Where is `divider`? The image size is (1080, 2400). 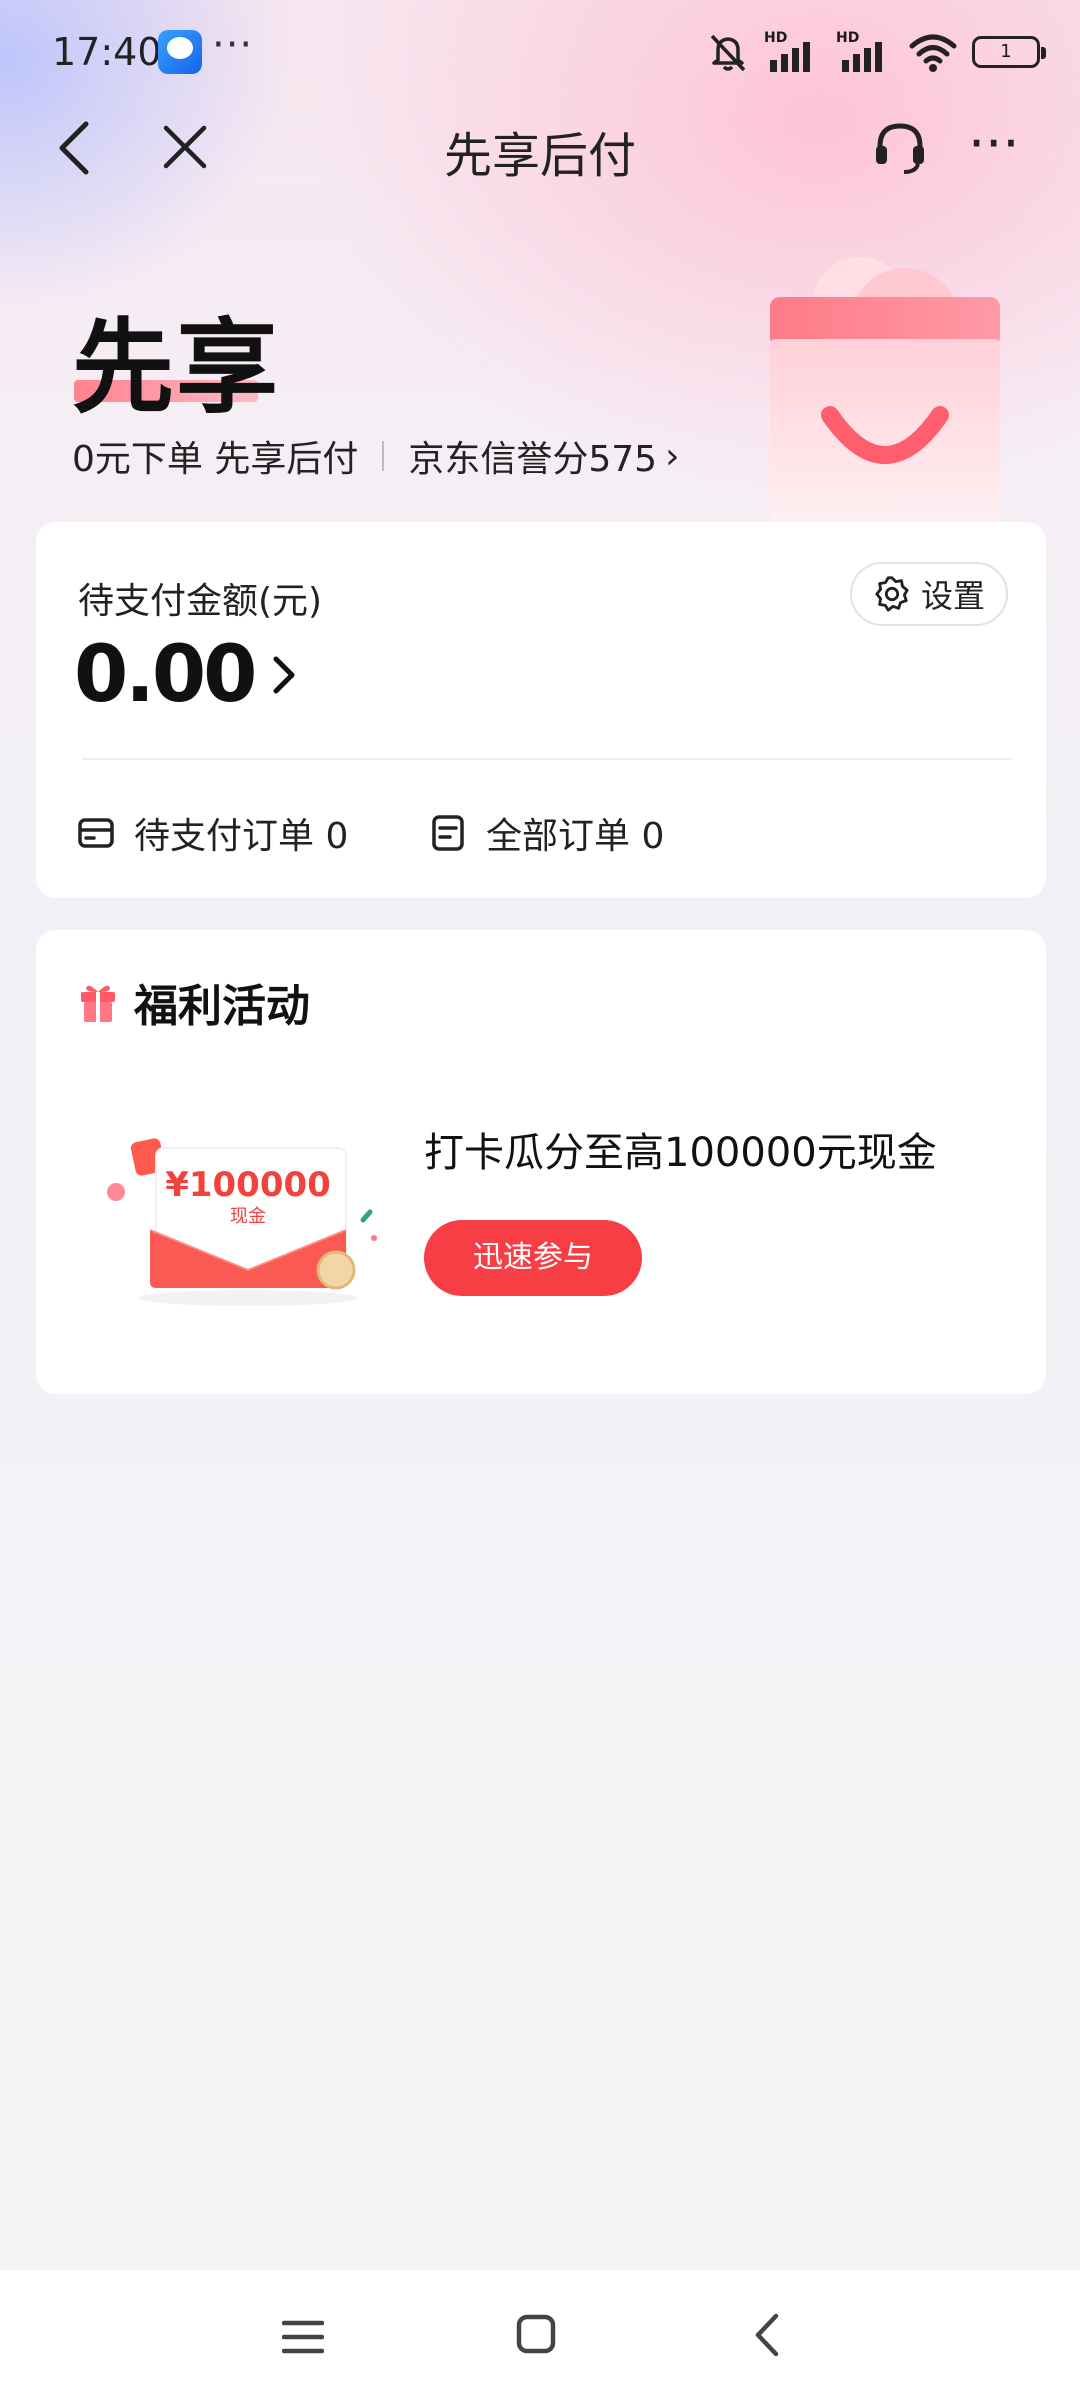 divider is located at coordinates (547, 759).